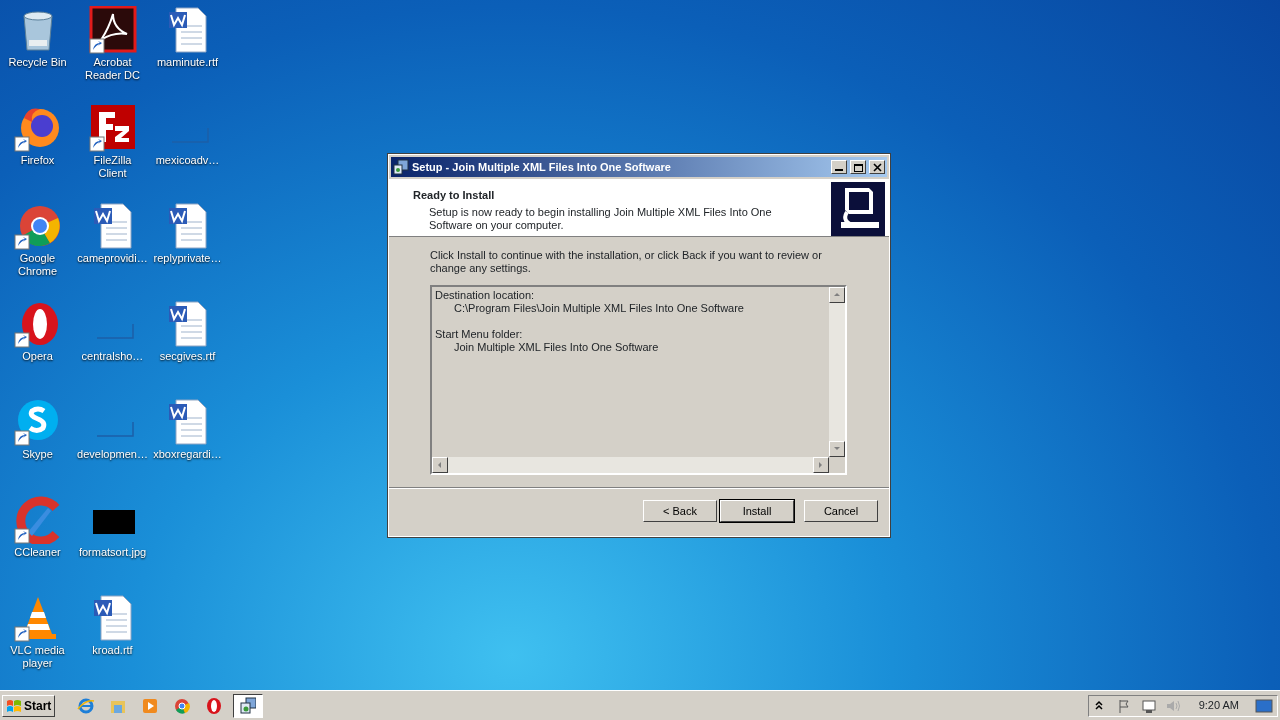  Describe the element at coordinates (599, 308) in the screenshot. I see `summary-value: C:\Program Files\Join Multiple XML Files Into One Software` at that location.